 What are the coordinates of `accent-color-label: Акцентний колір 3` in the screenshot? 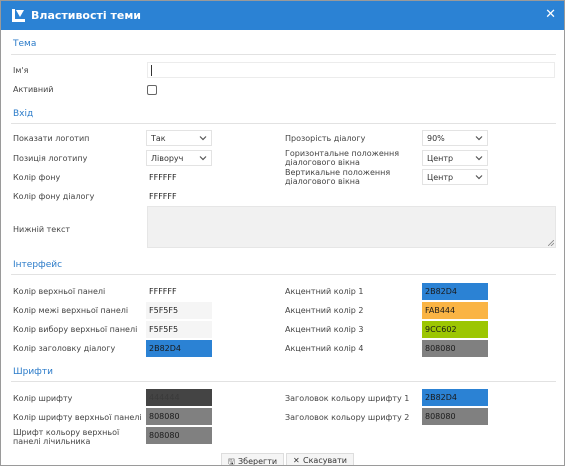 It's located at (324, 329).